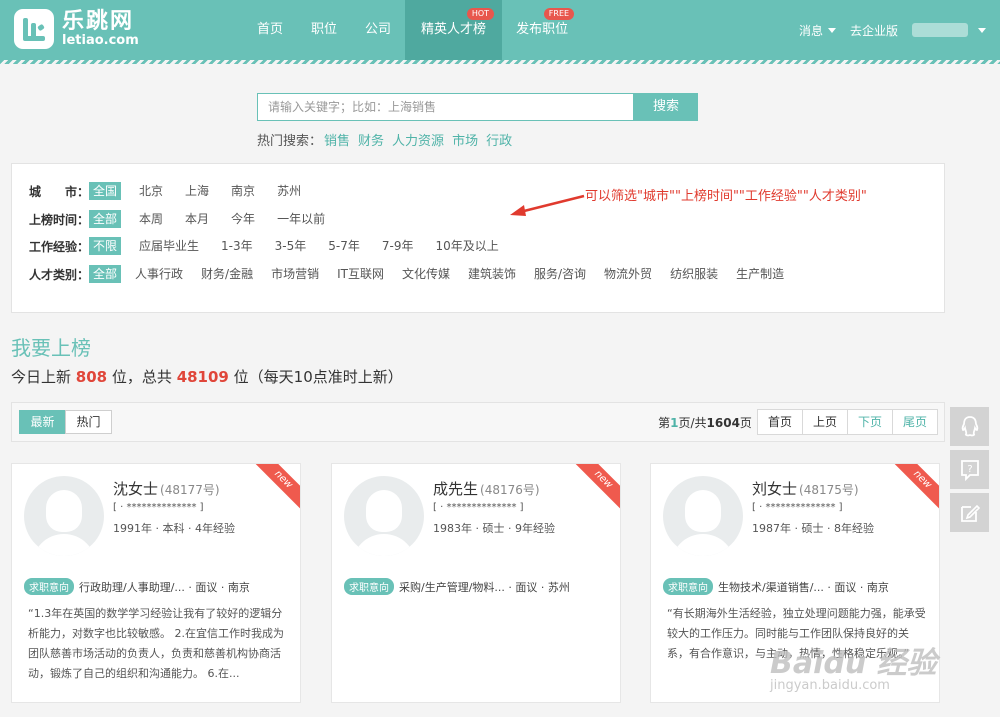 The width and height of the screenshot is (1000, 717). I want to click on messages-menu: 消息, so click(817, 30).